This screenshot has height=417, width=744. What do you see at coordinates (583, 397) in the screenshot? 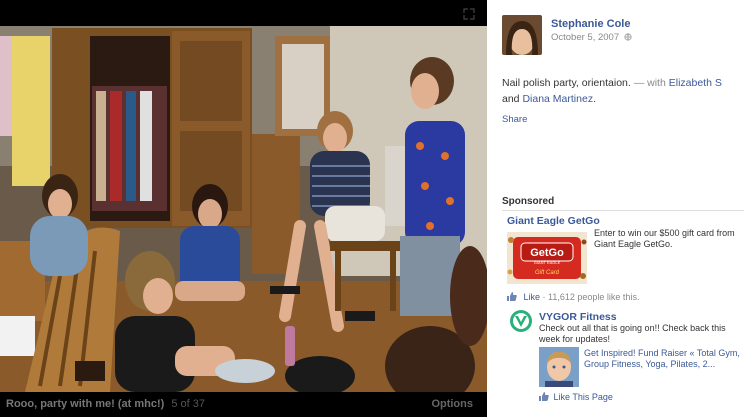
I see `ad-vygor-like-label: Like This Page` at bounding box center [583, 397].